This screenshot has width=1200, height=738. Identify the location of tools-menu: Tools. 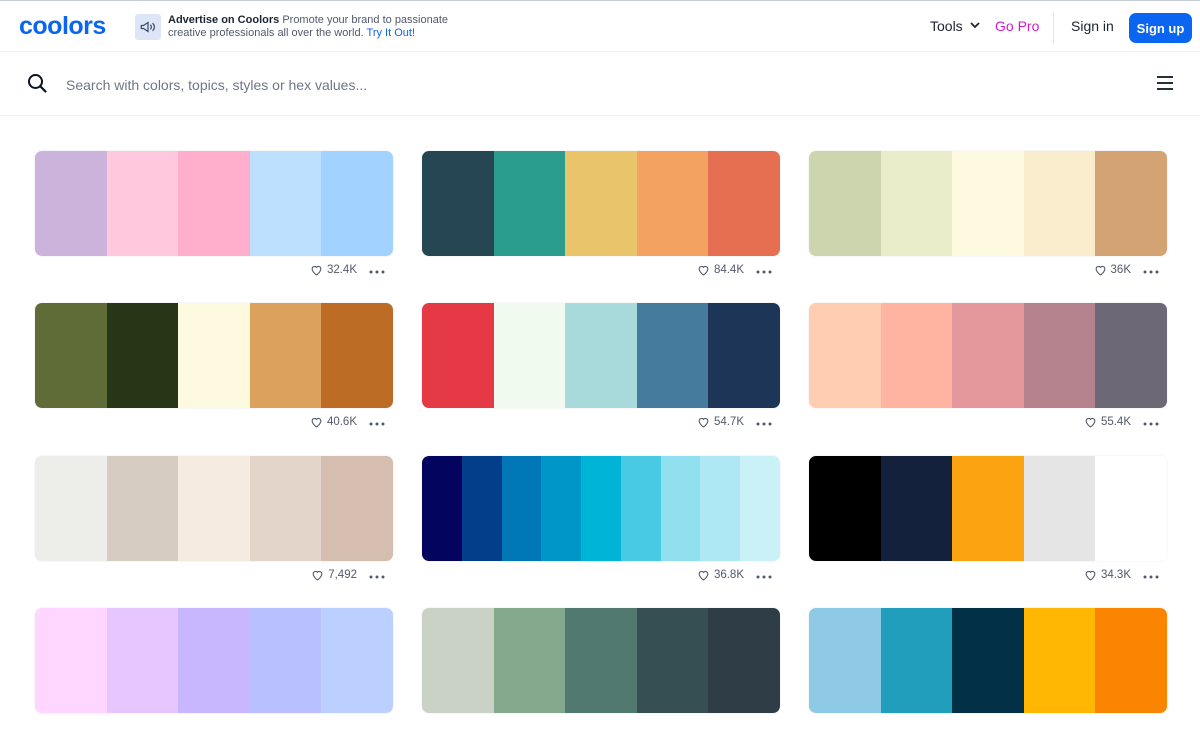
(955, 26).